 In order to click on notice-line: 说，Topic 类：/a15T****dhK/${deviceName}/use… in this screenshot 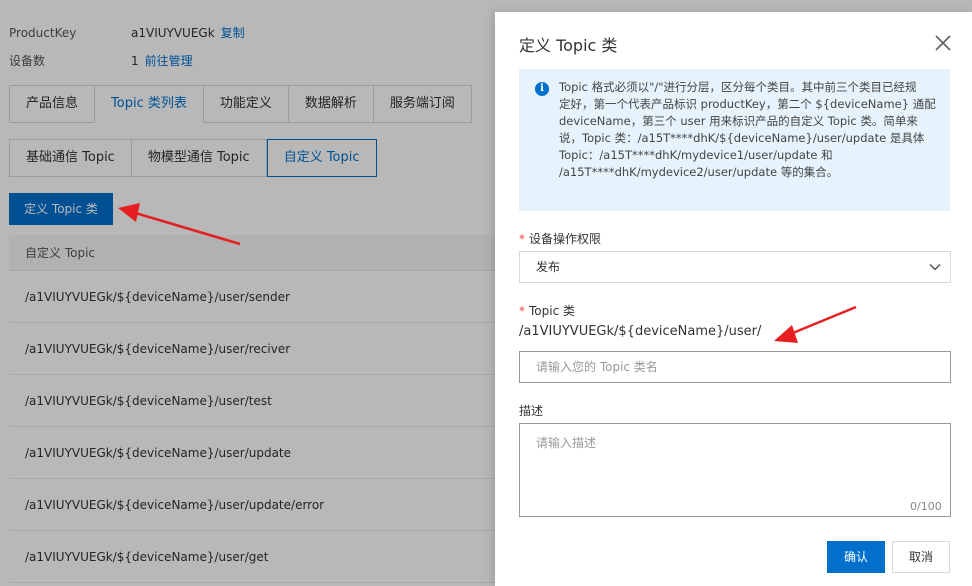, I will do `click(742, 138)`.